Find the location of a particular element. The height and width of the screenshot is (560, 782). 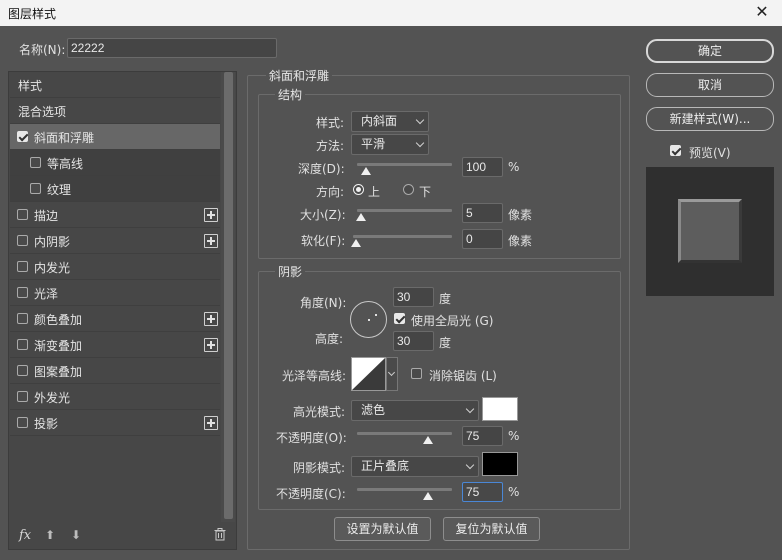

direction-up-radio is located at coordinates (358, 189).